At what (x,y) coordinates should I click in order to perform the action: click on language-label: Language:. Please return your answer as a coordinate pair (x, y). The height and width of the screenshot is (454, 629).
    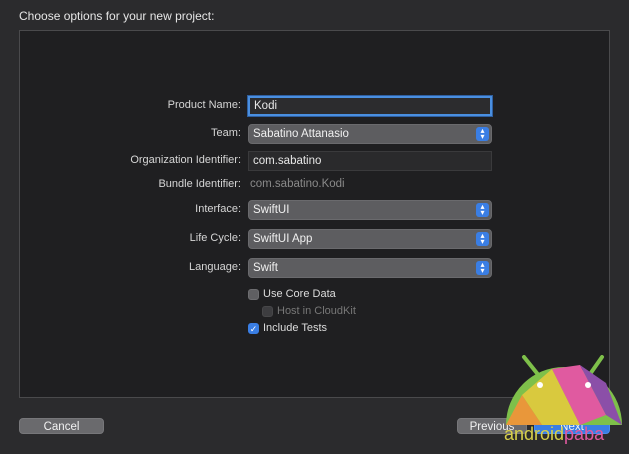
    Looking at the image, I should click on (215, 267).